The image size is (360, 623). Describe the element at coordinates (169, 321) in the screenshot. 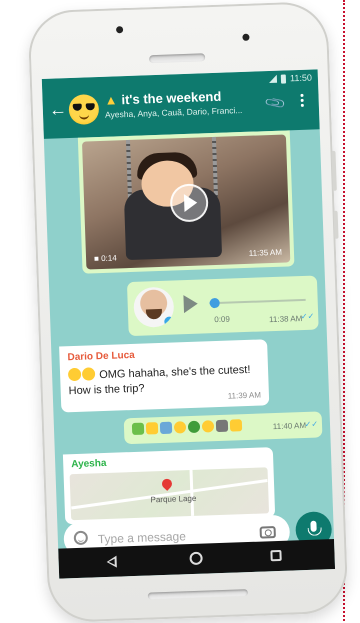

I see `mic-badge-icon` at that location.